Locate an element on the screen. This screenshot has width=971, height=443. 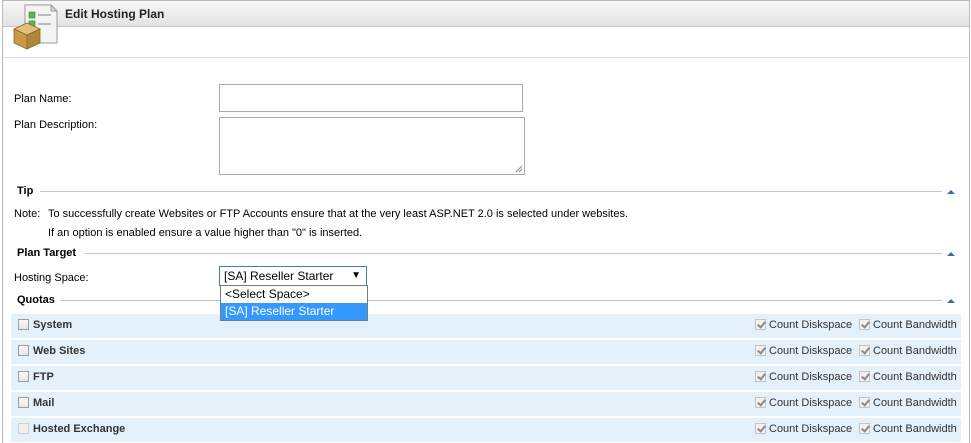
quota-row-ftp: FTP Count Diskspace Count Bandwidth is located at coordinates (486, 378).